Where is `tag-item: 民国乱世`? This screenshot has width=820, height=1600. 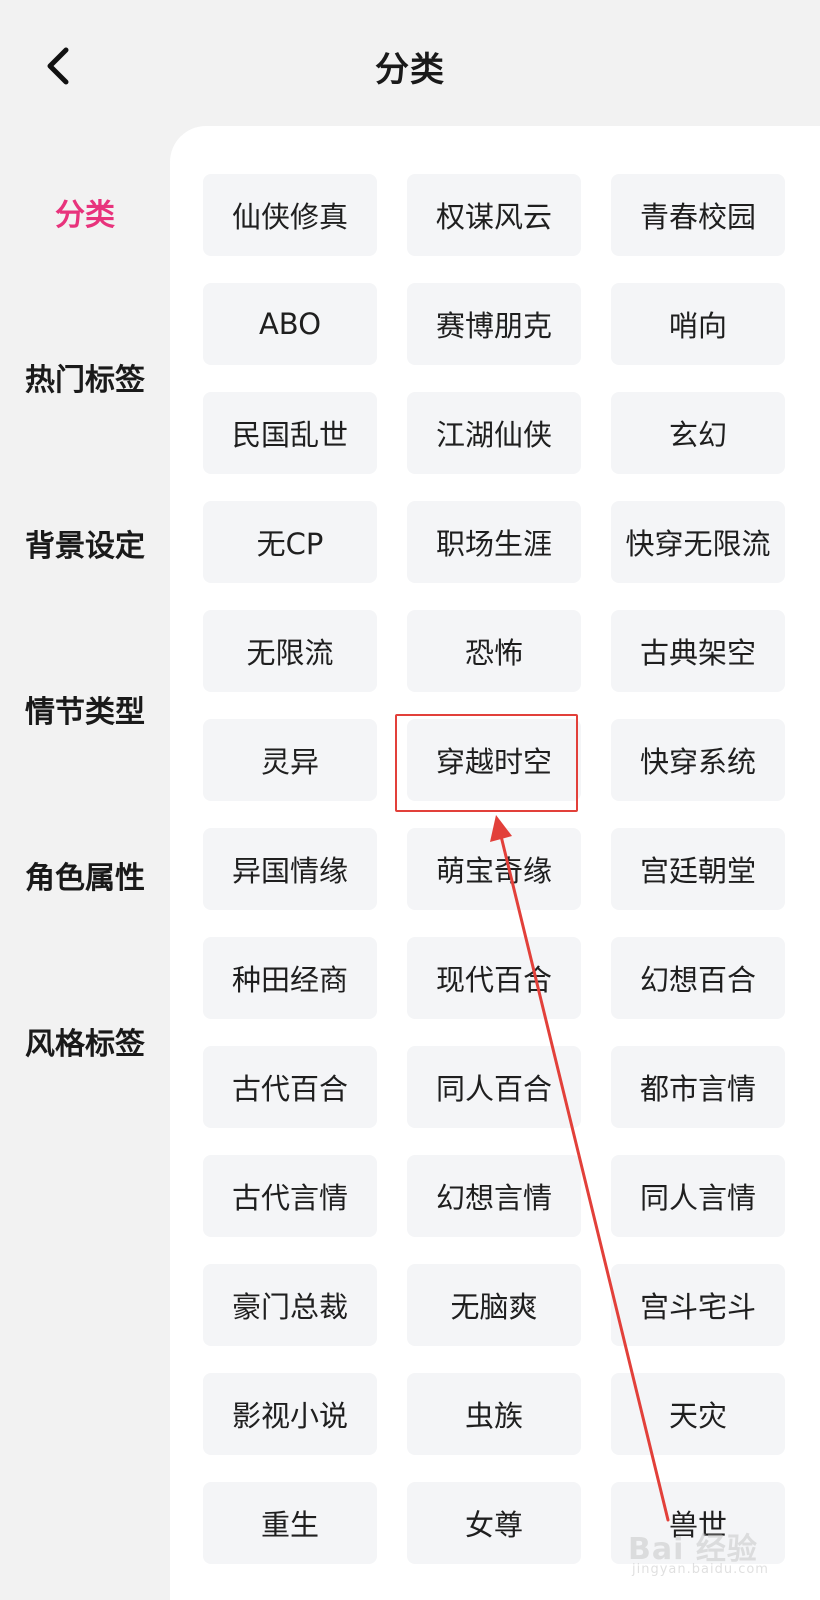 tag-item: 民国乱世 is located at coordinates (290, 433).